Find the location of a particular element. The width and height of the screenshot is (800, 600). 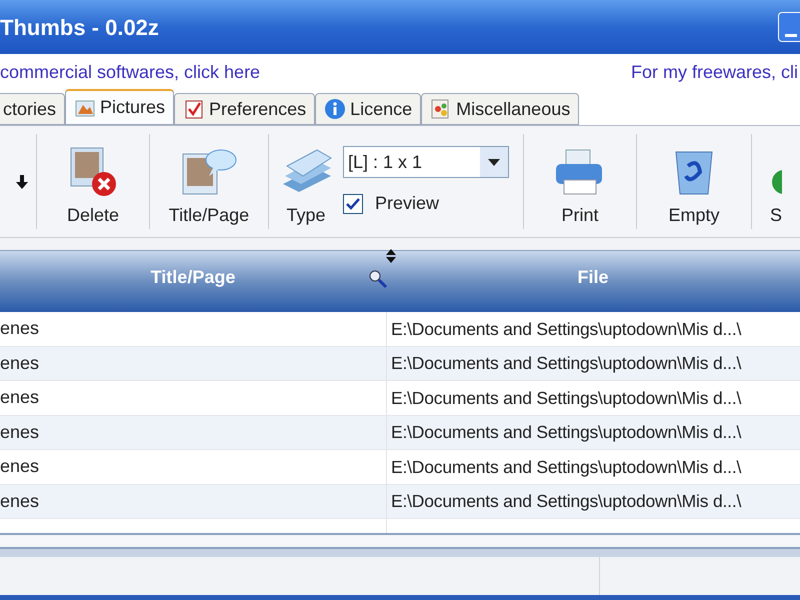

toolbar-button: Empty is located at coordinates (694, 181).